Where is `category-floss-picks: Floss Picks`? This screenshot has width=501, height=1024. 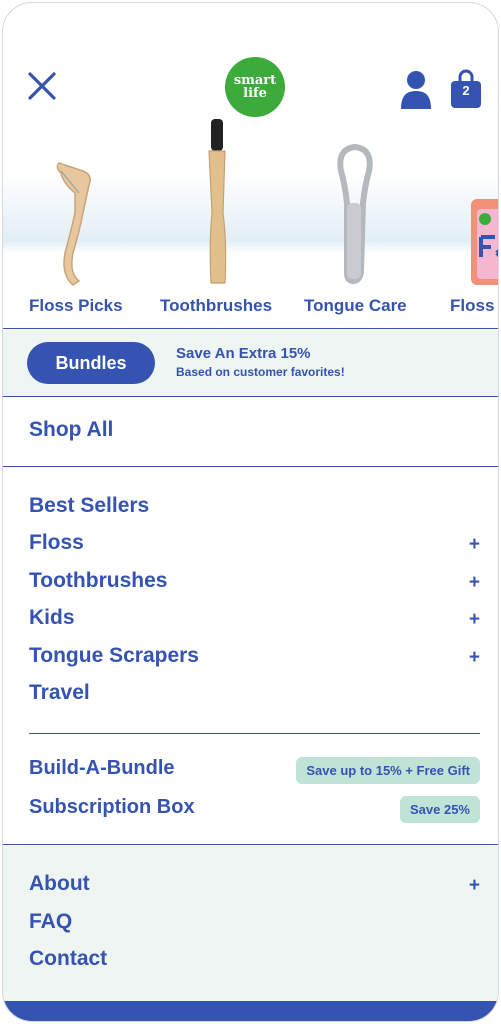 category-floss-picks: Floss Picks is located at coordinates (78, 220).